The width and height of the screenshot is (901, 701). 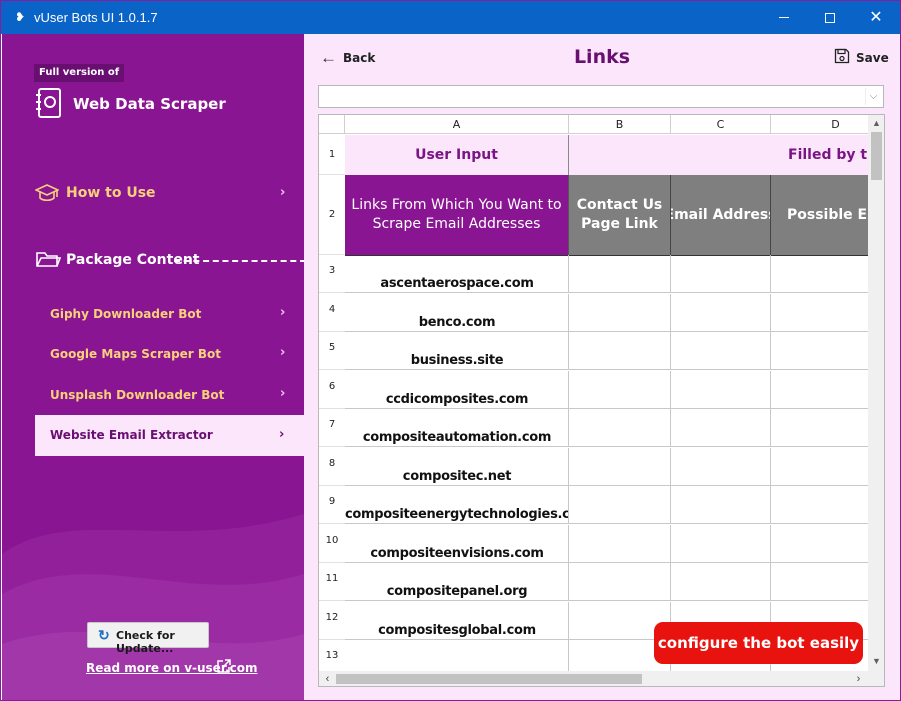 What do you see at coordinates (719, 155) in the screenshot?
I see `filled-by-header-cell: Filled by the` at bounding box center [719, 155].